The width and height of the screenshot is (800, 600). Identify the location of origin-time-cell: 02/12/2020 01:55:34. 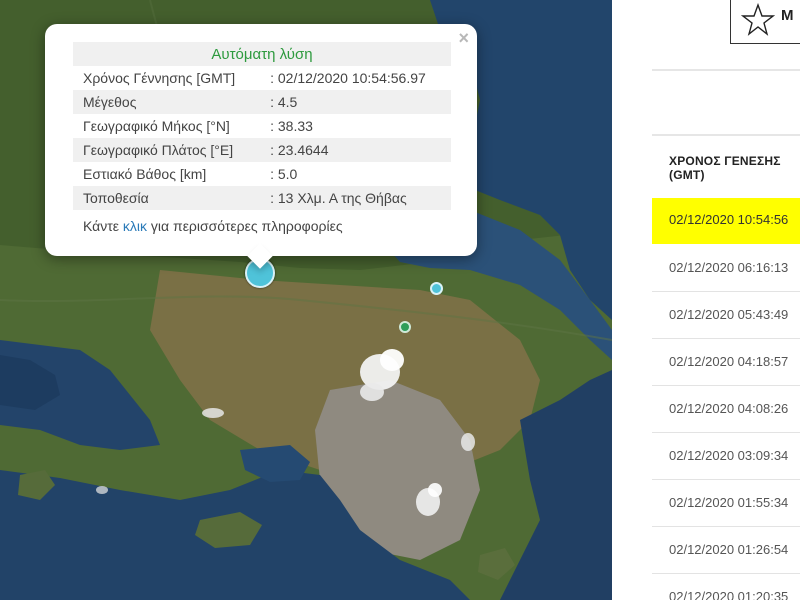
(729, 502).